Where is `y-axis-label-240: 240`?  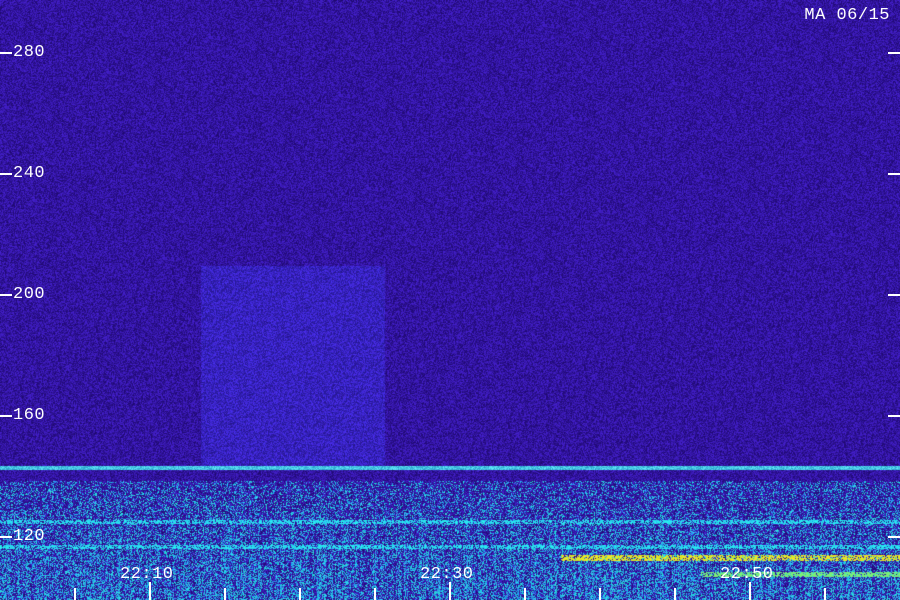
y-axis-label-240: 240 is located at coordinates (29, 173).